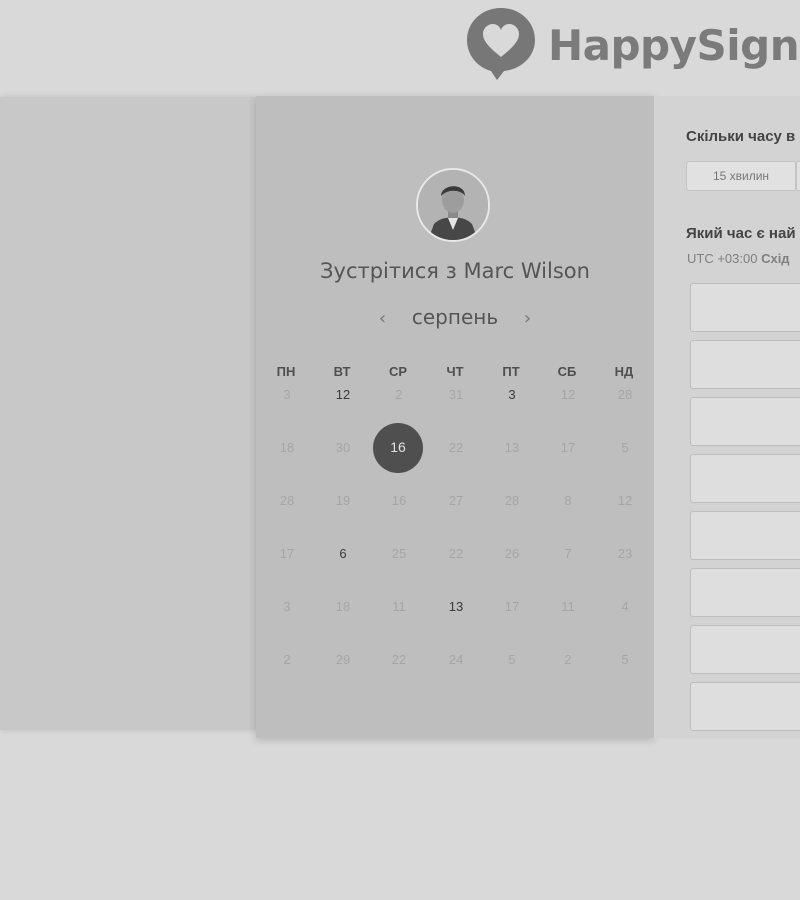  Describe the element at coordinates (527, 318) in the screenshot. I see `next-month-icon: ›` at that location.